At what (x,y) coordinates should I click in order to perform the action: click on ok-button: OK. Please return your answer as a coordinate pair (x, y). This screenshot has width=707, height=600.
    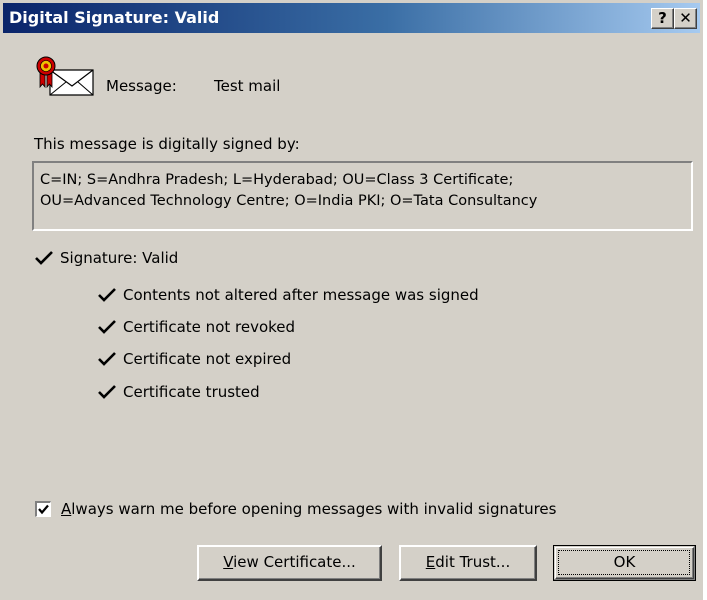
    Looking at the image, I should click on (624, 563).